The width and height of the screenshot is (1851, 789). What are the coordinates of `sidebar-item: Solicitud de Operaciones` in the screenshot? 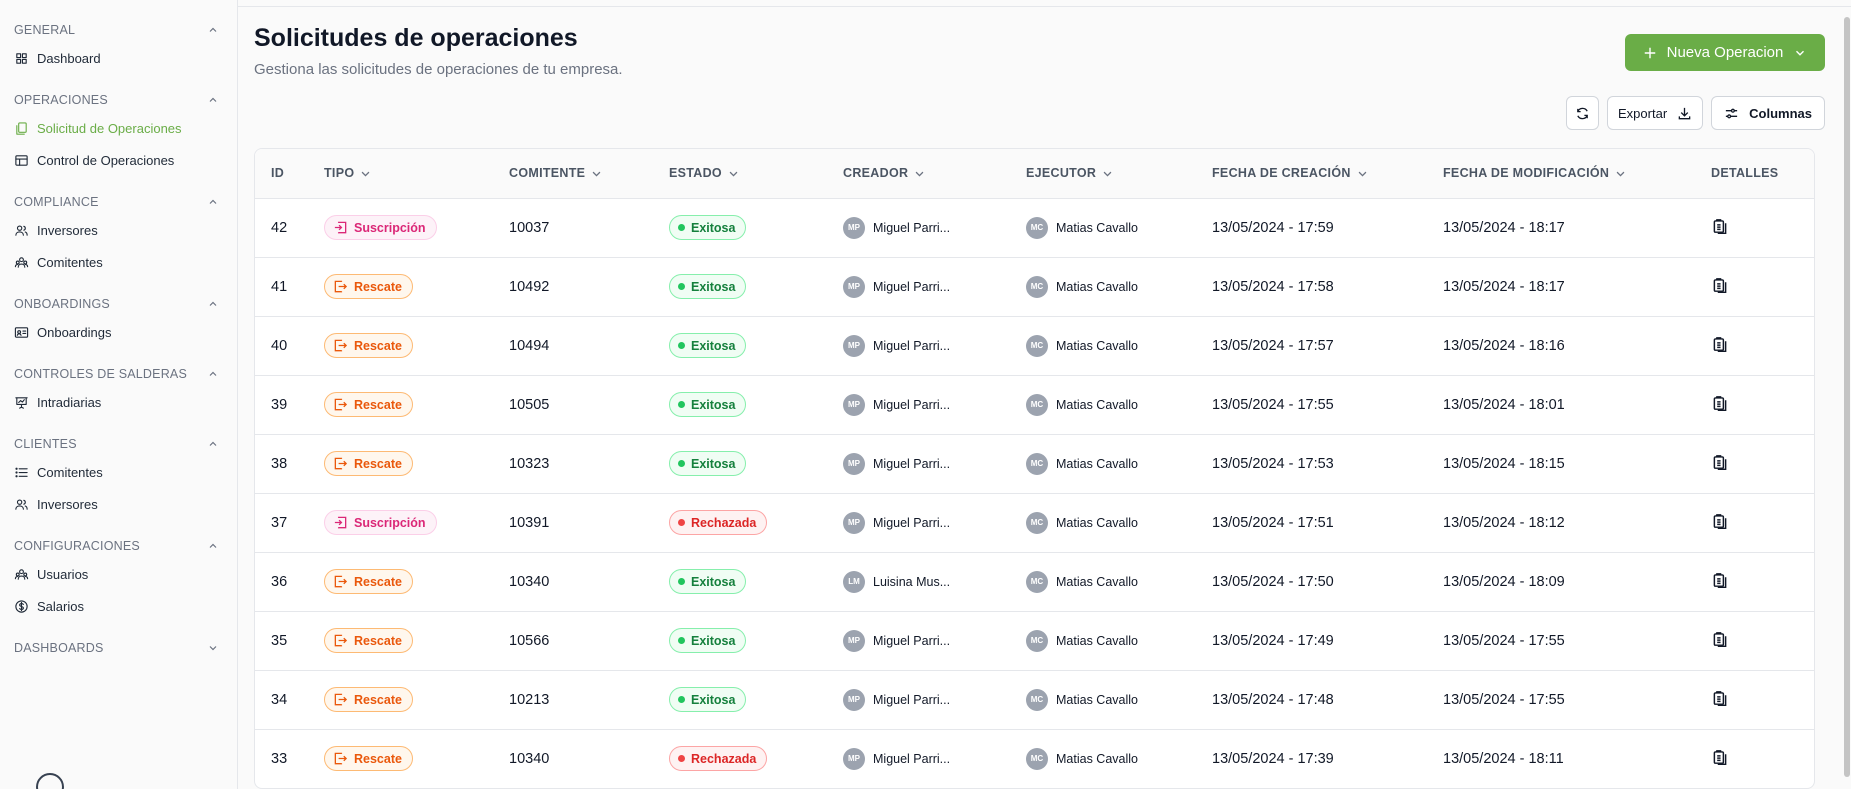 It's located at (118, 128).